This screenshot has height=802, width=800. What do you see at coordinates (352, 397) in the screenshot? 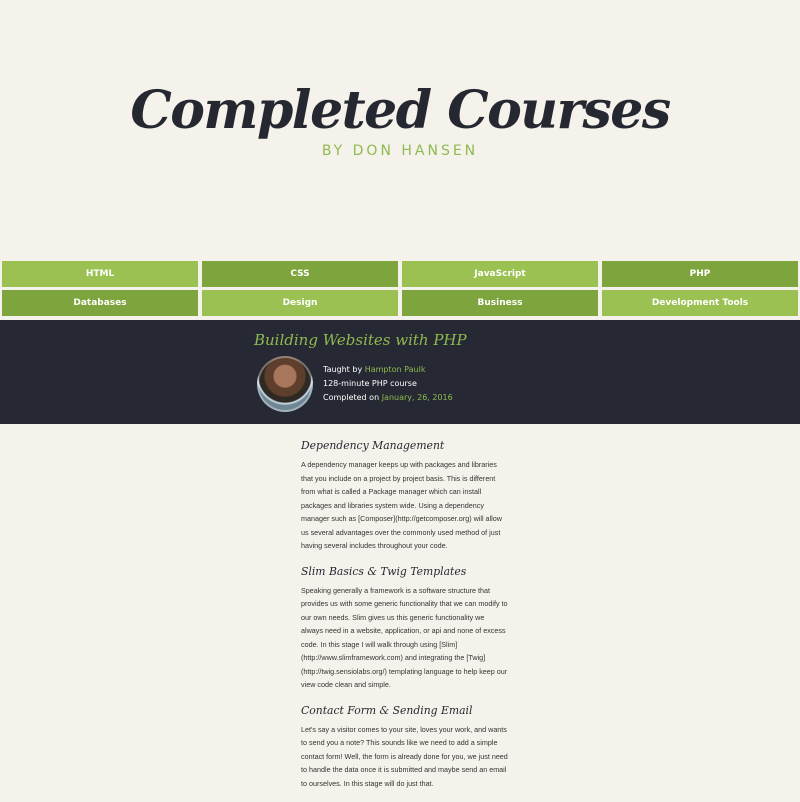
I see `completed-on-label: Completed on` at bounding box center [352, 397].